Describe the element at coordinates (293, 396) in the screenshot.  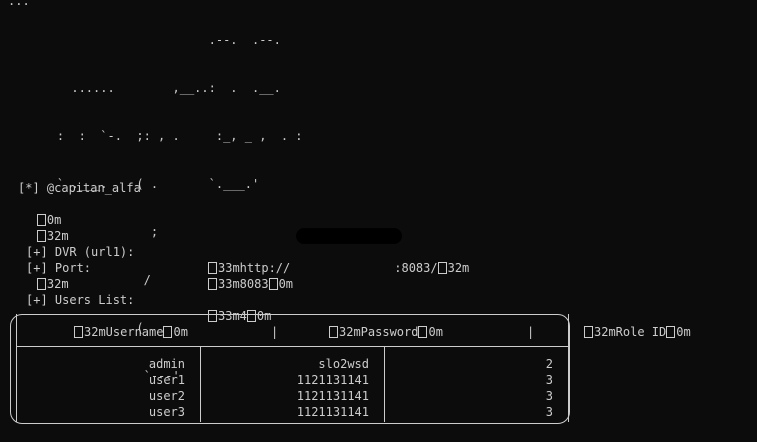
I see `table-row: user2 1121131141 3` at that location.